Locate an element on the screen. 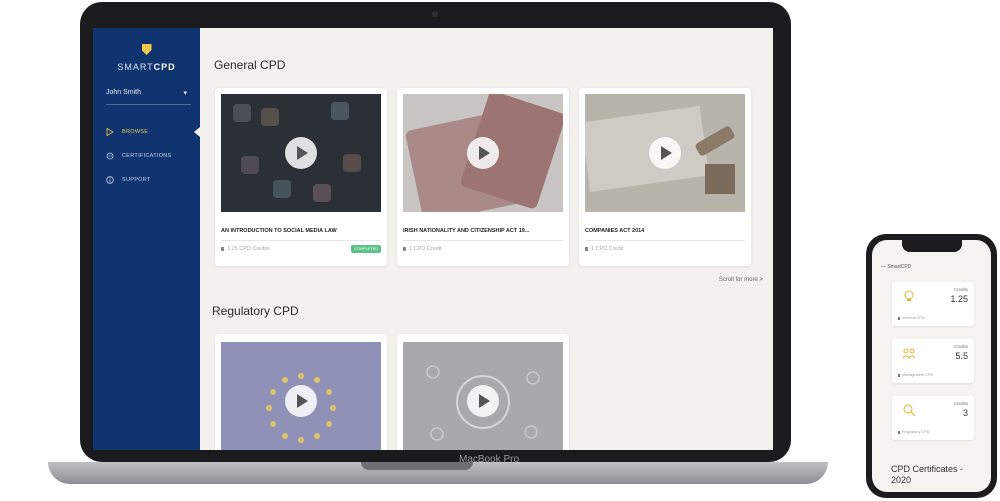 The width and height of the screenshot is (1000, 501). magnifier-icon is located at coordinates (909, 410).